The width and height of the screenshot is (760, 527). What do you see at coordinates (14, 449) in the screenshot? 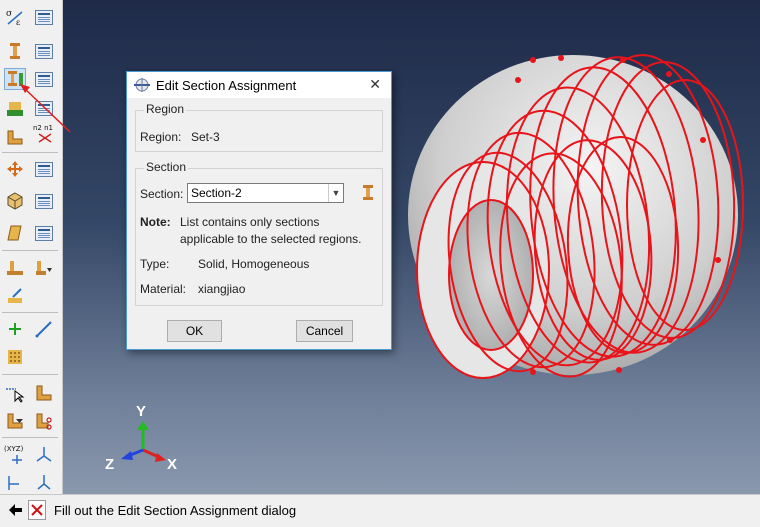
I see `svg-text: (XYZ)` at bounding box center [14, 449].